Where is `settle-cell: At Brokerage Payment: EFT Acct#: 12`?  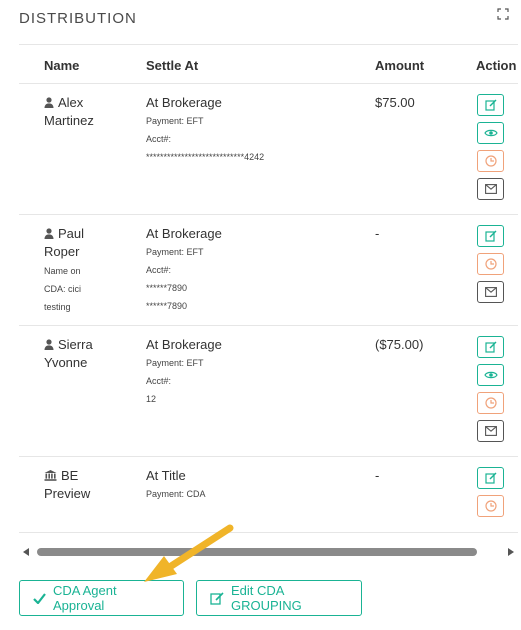
settle-cell: At Brokerage Payment: EFT Acct#: 12 is located at coordinates (256, 372).